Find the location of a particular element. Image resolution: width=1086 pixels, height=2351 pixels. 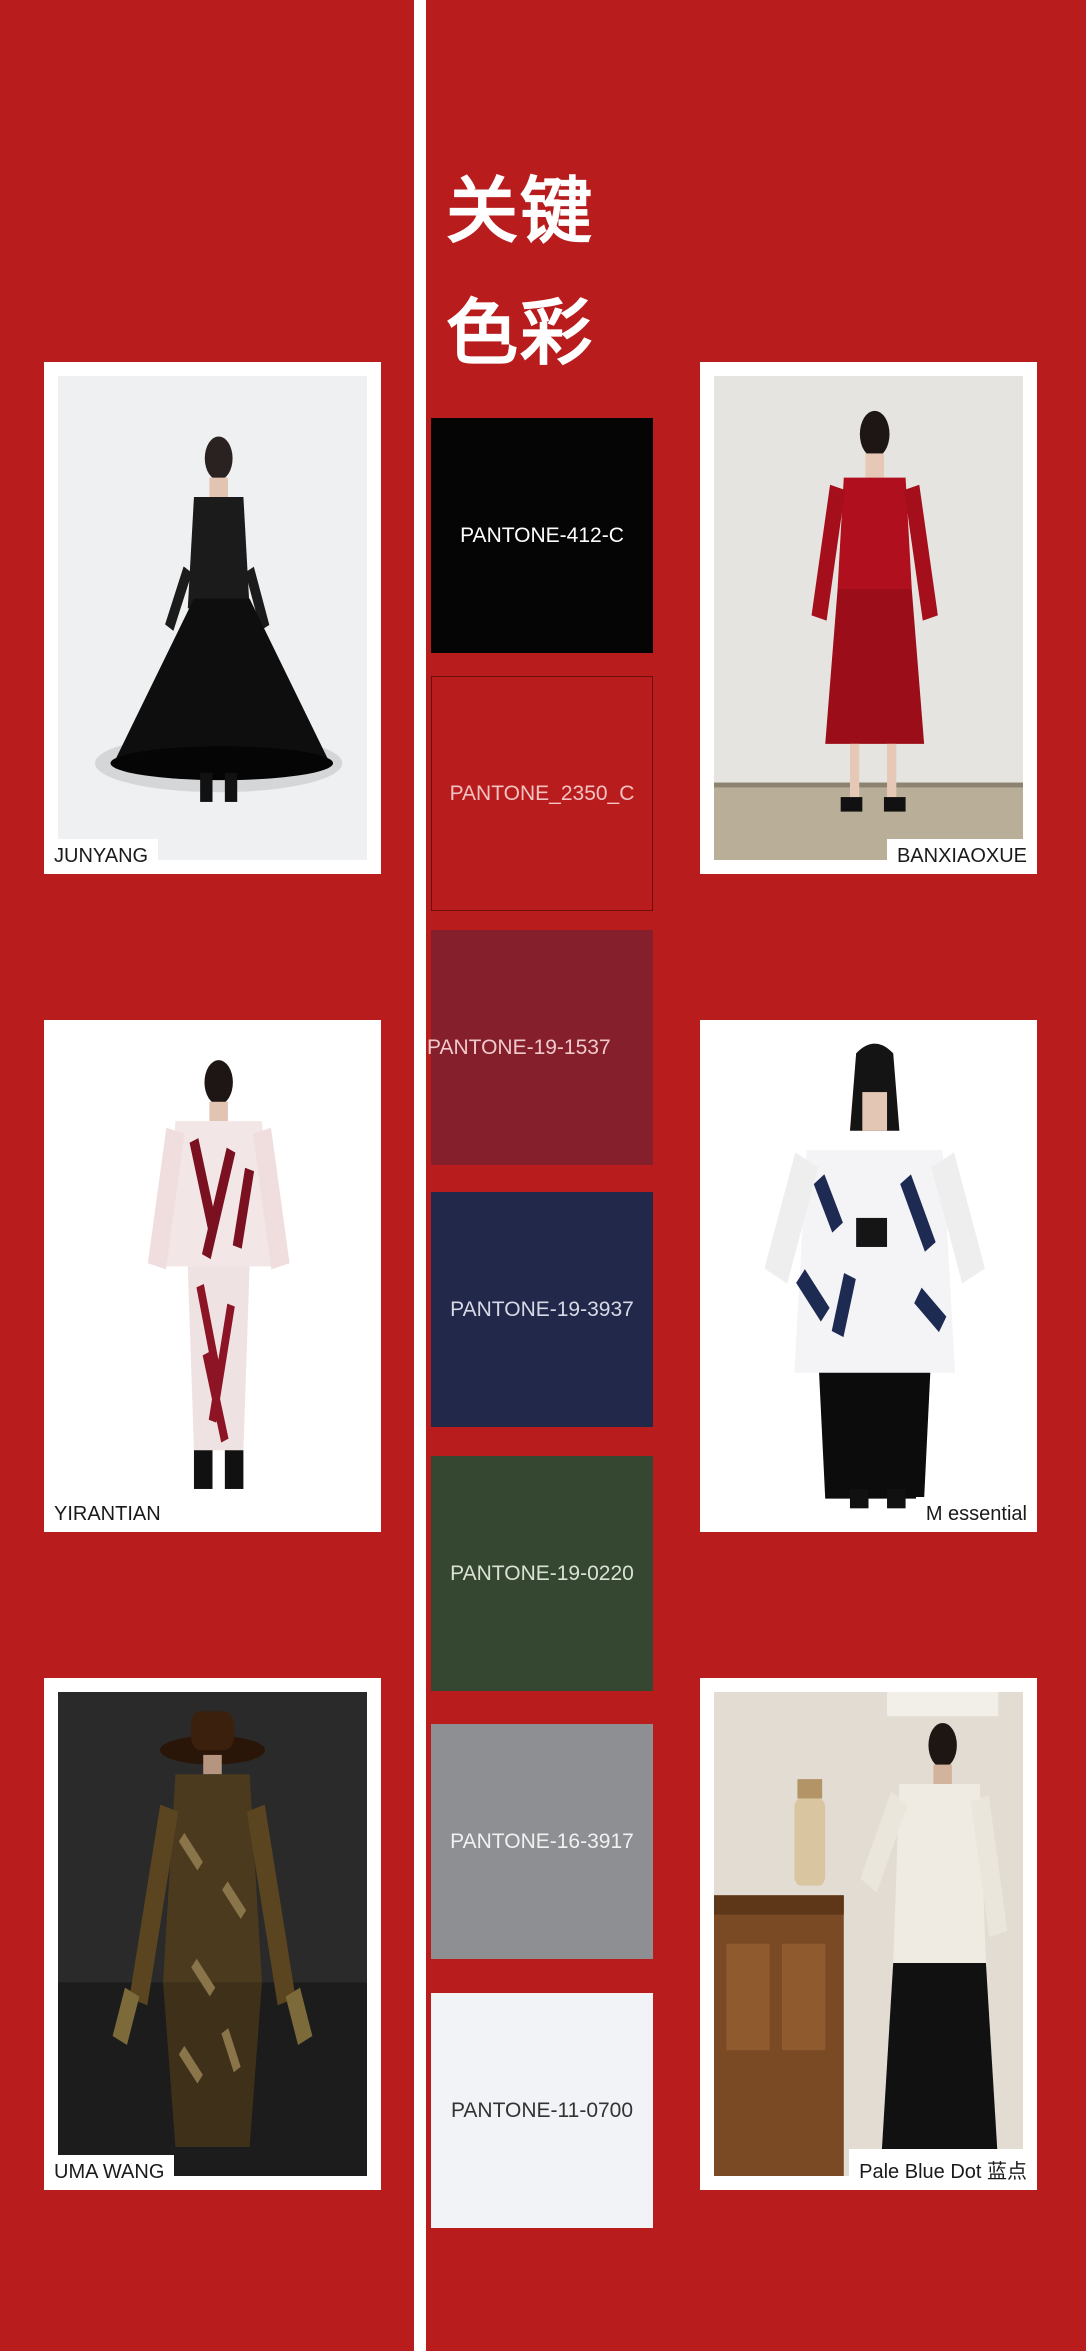

look-brand-label: BANXIAOXUE is located at coordinates (961, 856).